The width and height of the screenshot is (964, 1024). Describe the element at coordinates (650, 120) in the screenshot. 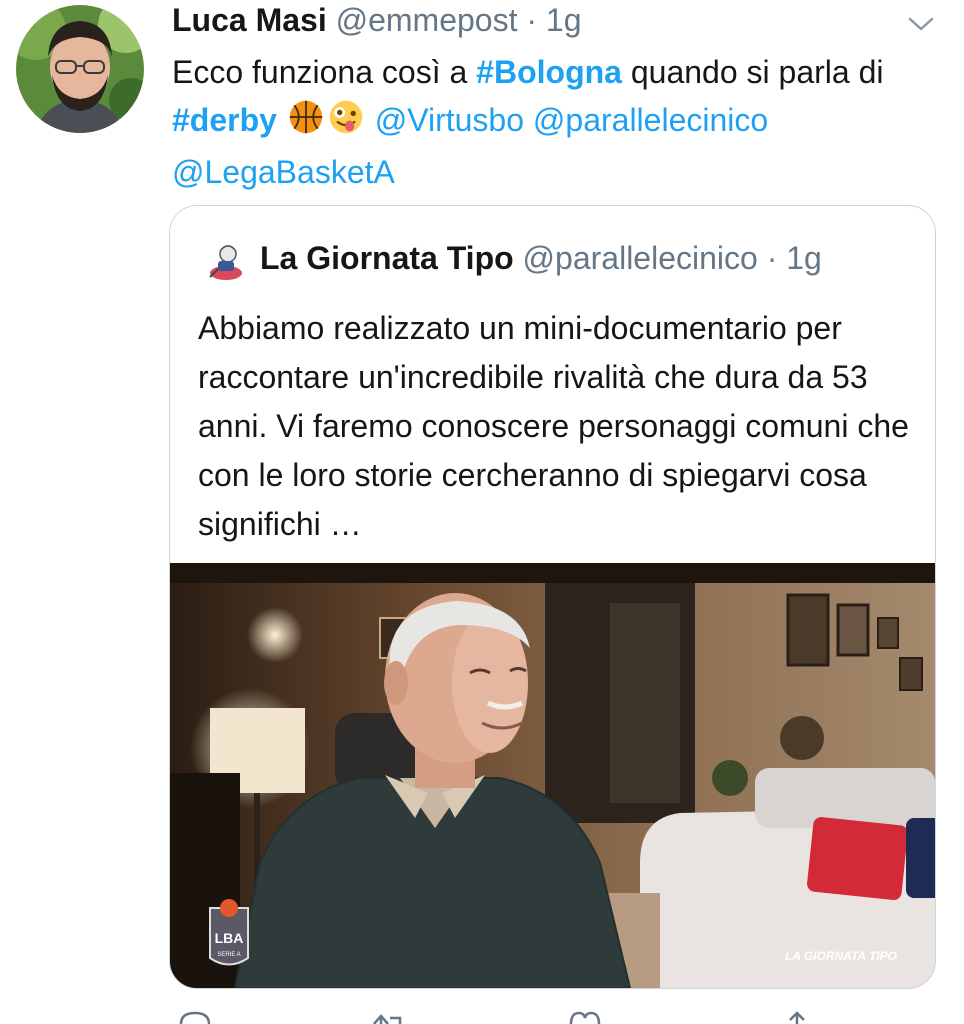

I see `mention-parallelecinico: @parallelecinico` at that location.